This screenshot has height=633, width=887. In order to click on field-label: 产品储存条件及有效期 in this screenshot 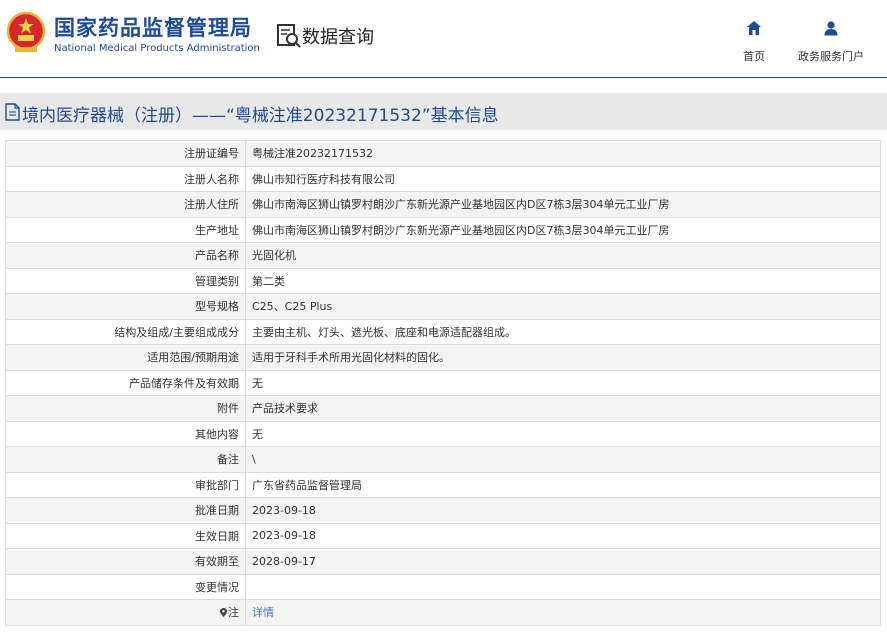, I will do `click(125, 382)`.